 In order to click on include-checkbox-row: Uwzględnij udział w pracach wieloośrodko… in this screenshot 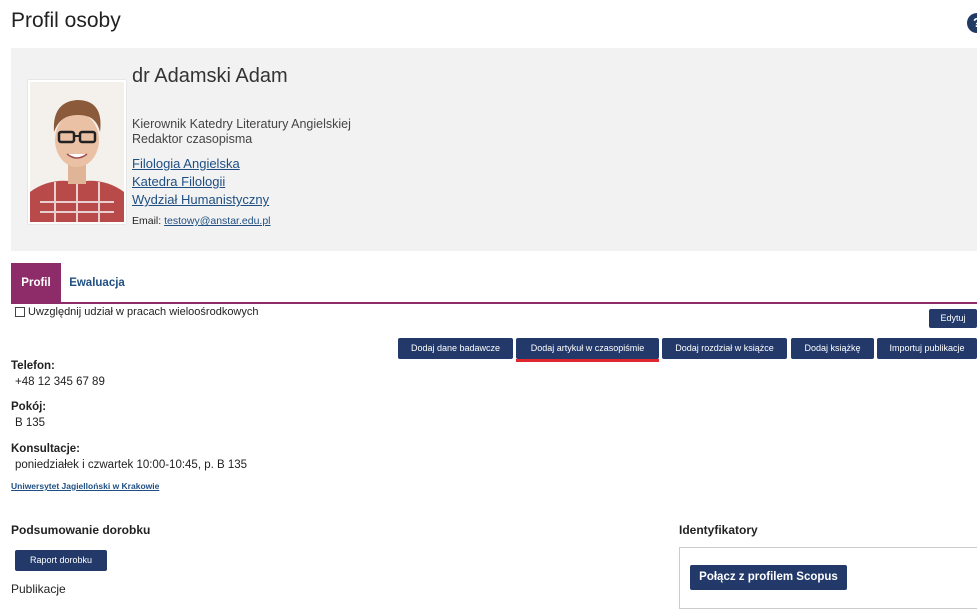, I will do `click(137, 312)`.